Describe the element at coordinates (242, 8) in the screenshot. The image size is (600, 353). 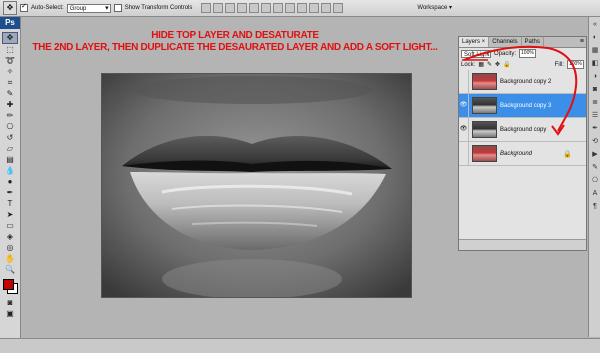
I see `align-left-icon` at that location.